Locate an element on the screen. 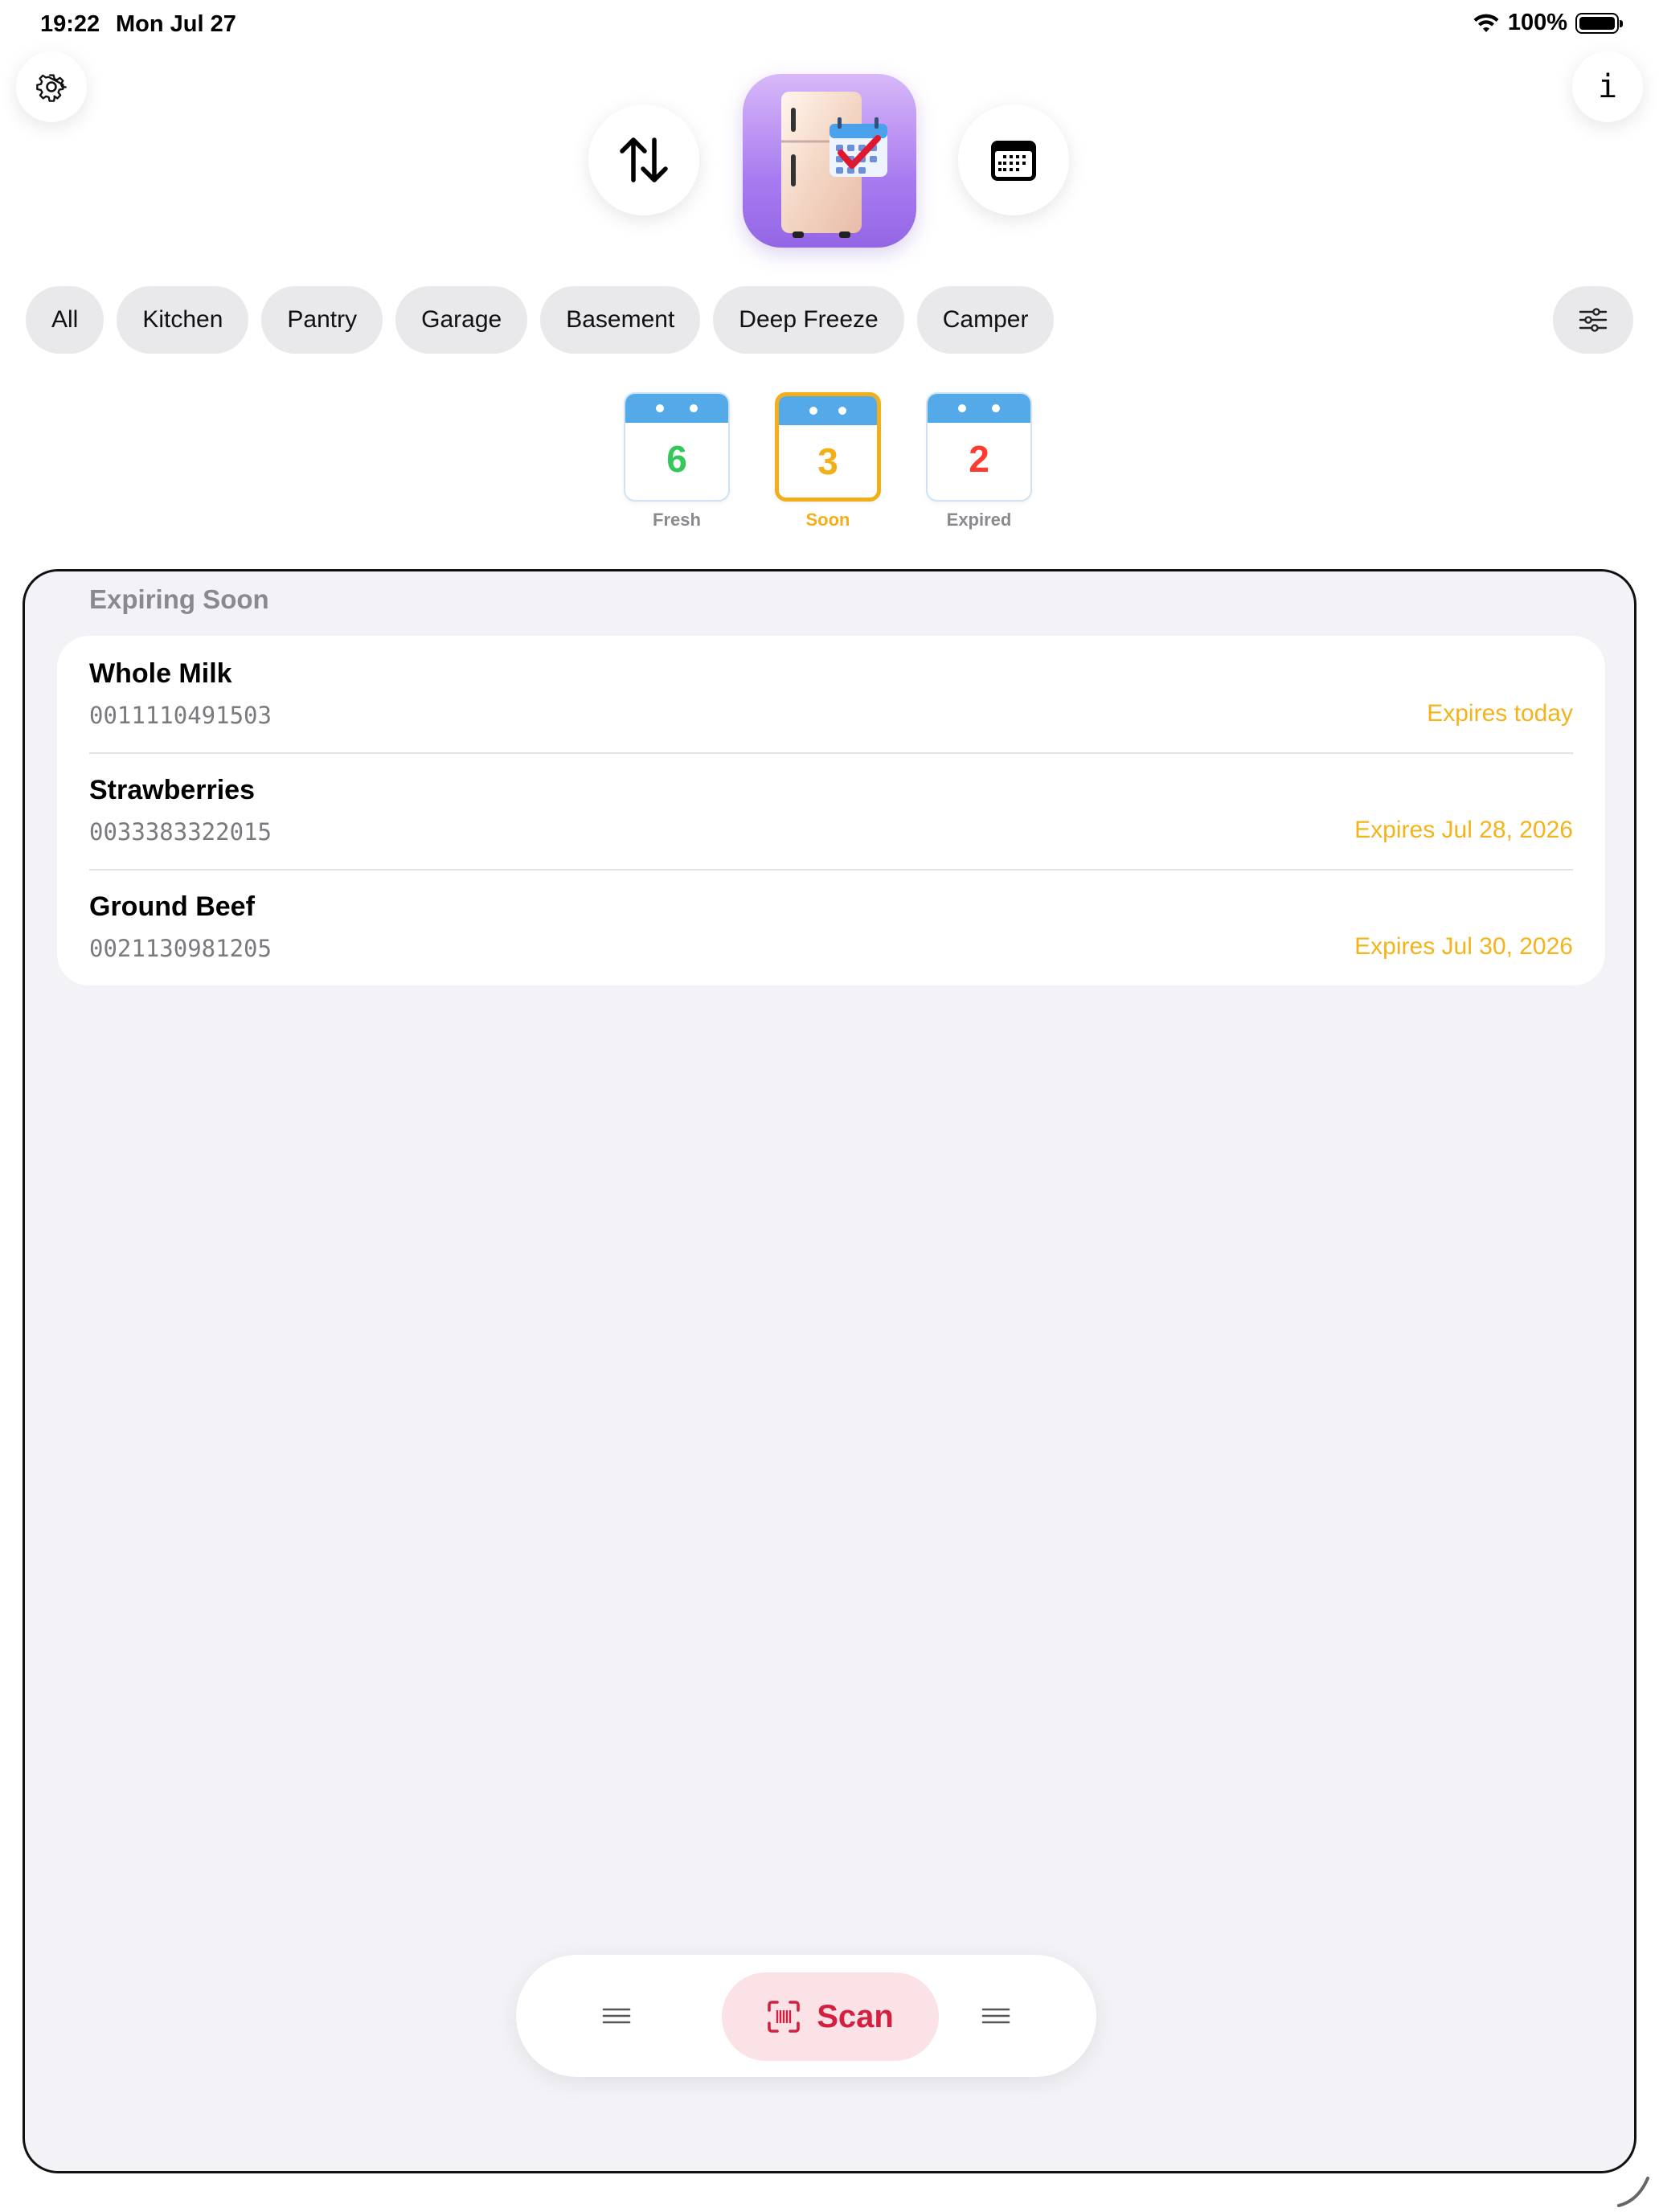 The image size is (1659, 2212). item-barcode: 0033383322015 is located at coordinates (180, 832).